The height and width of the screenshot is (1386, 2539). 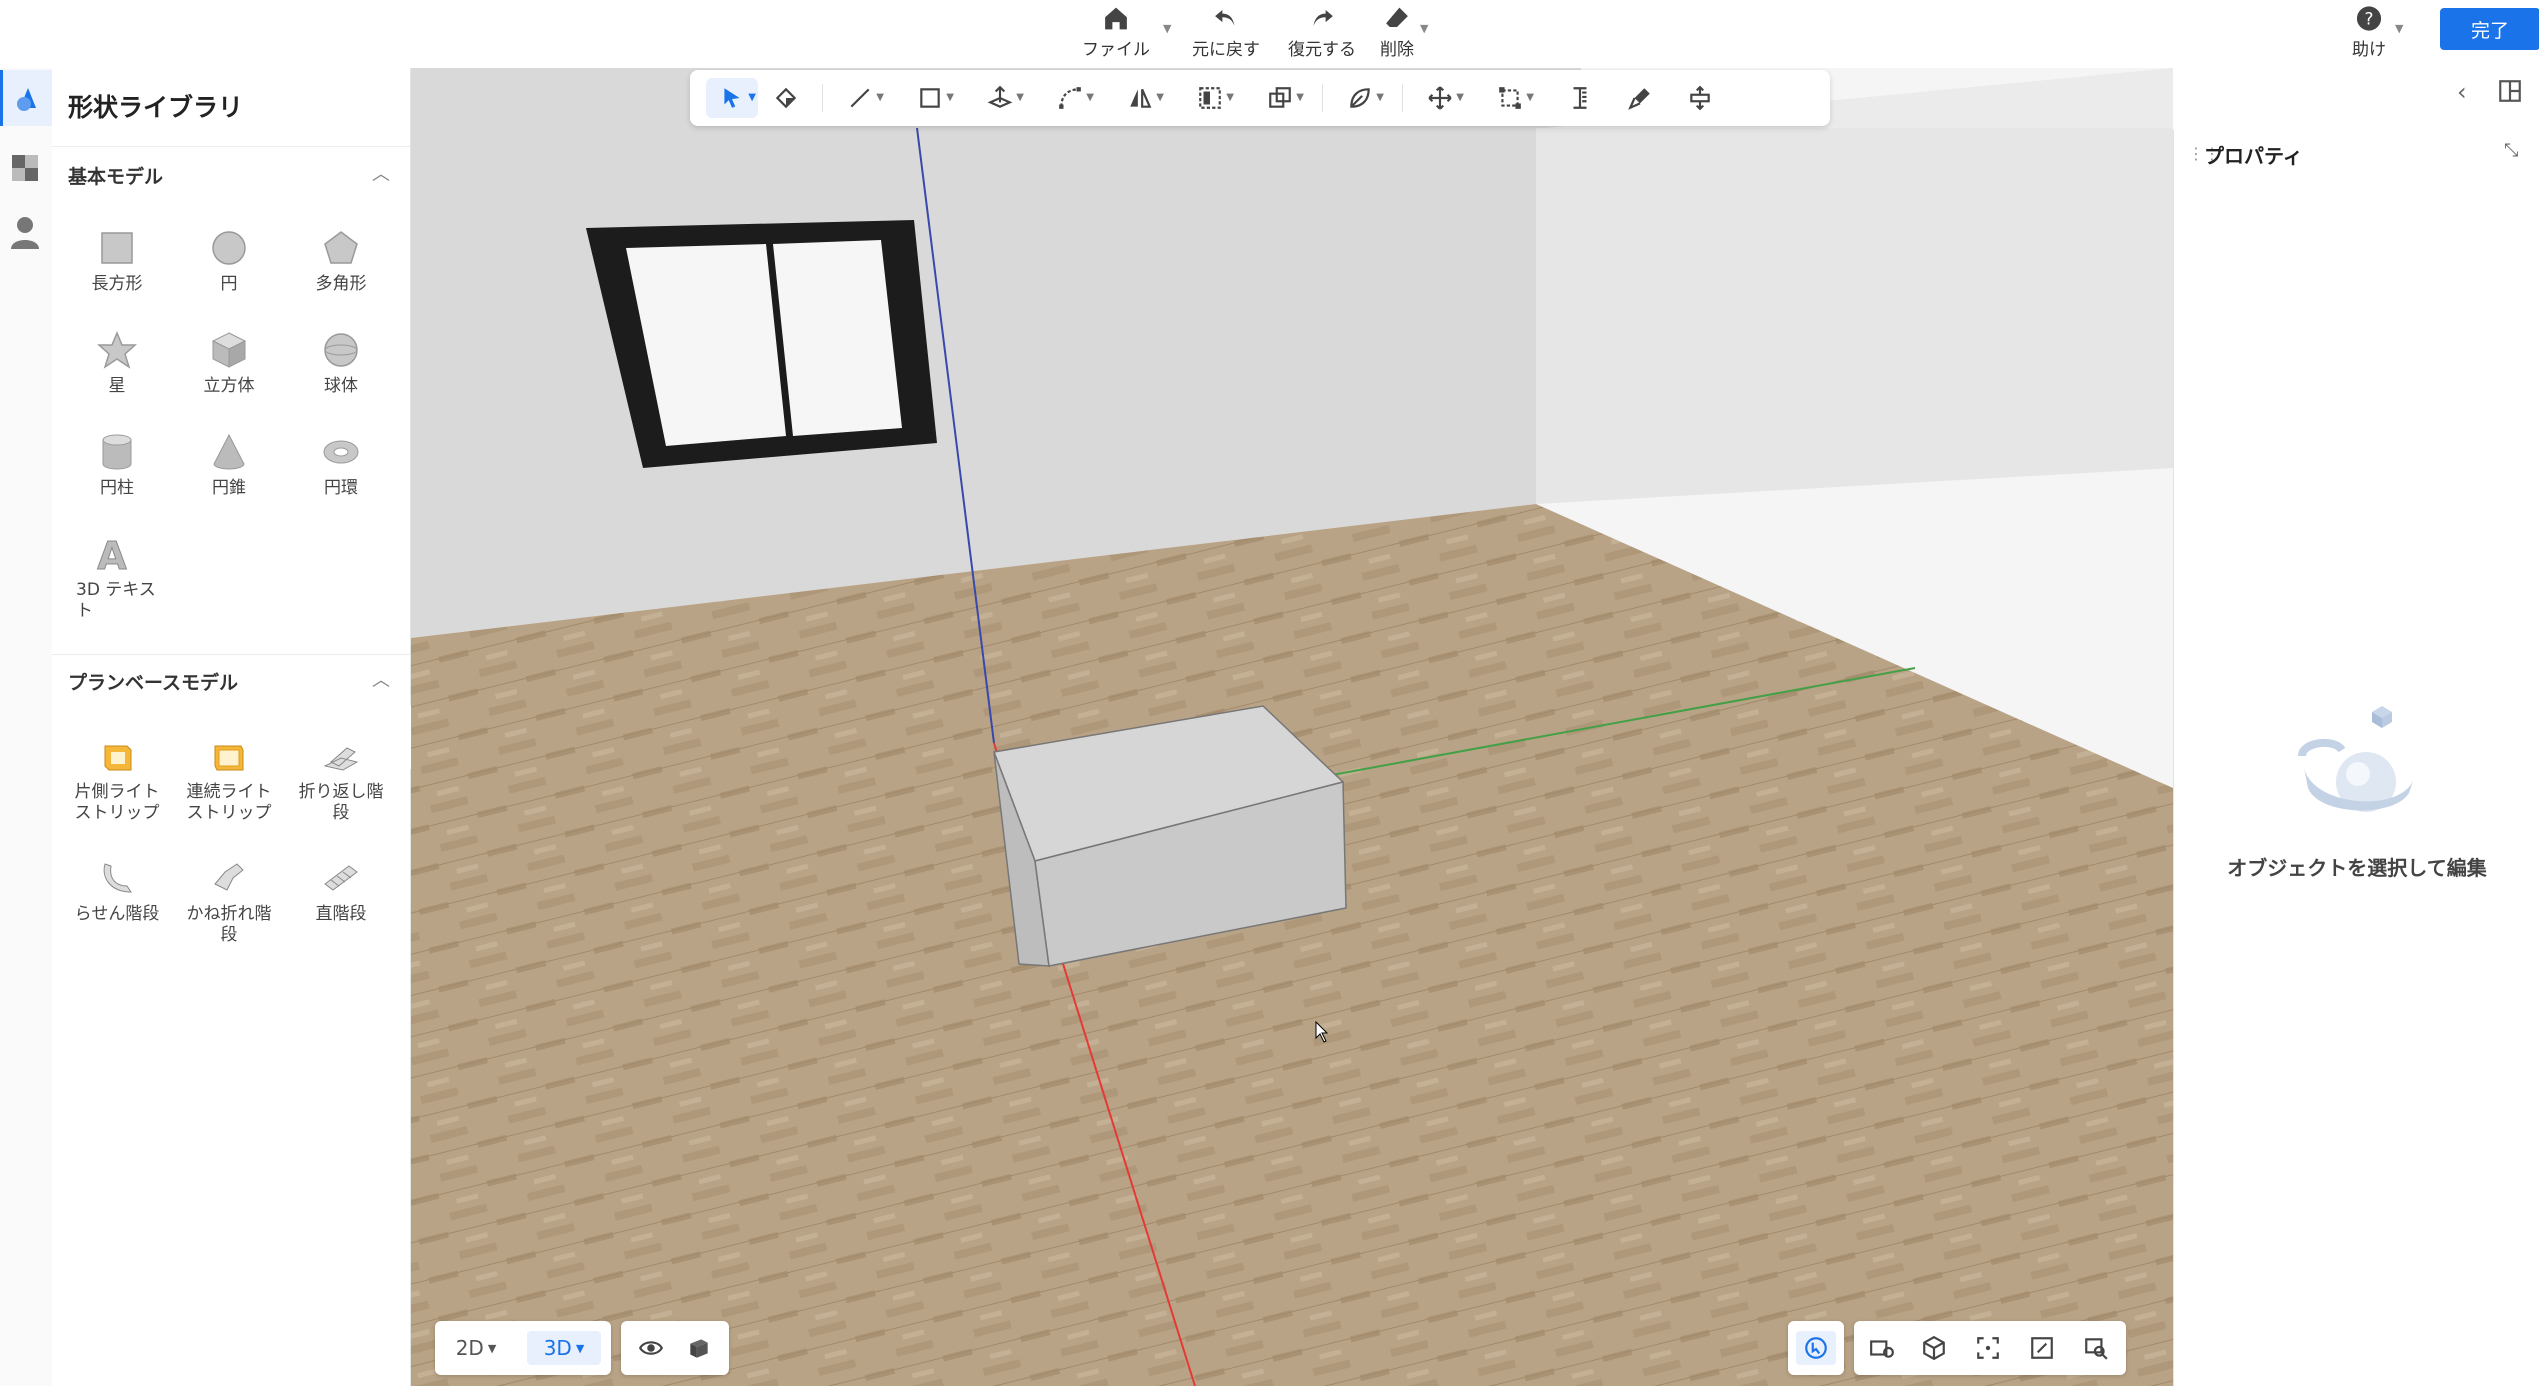 I want to click on shape-torus: 円環, so click(x=341, y=480).